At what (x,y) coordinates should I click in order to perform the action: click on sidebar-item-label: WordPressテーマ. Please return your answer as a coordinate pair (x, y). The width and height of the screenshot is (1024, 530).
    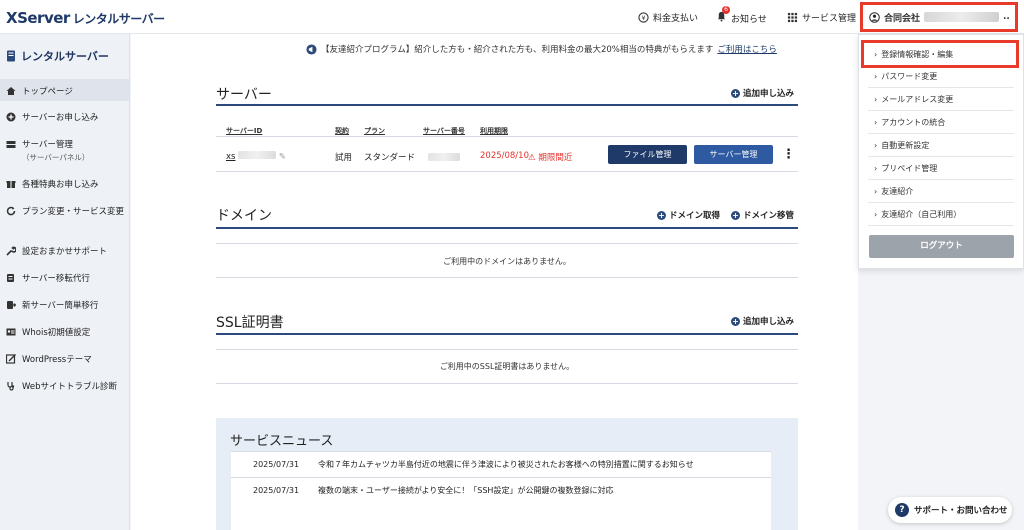
    Looking at the image, I should click on (57, 360).